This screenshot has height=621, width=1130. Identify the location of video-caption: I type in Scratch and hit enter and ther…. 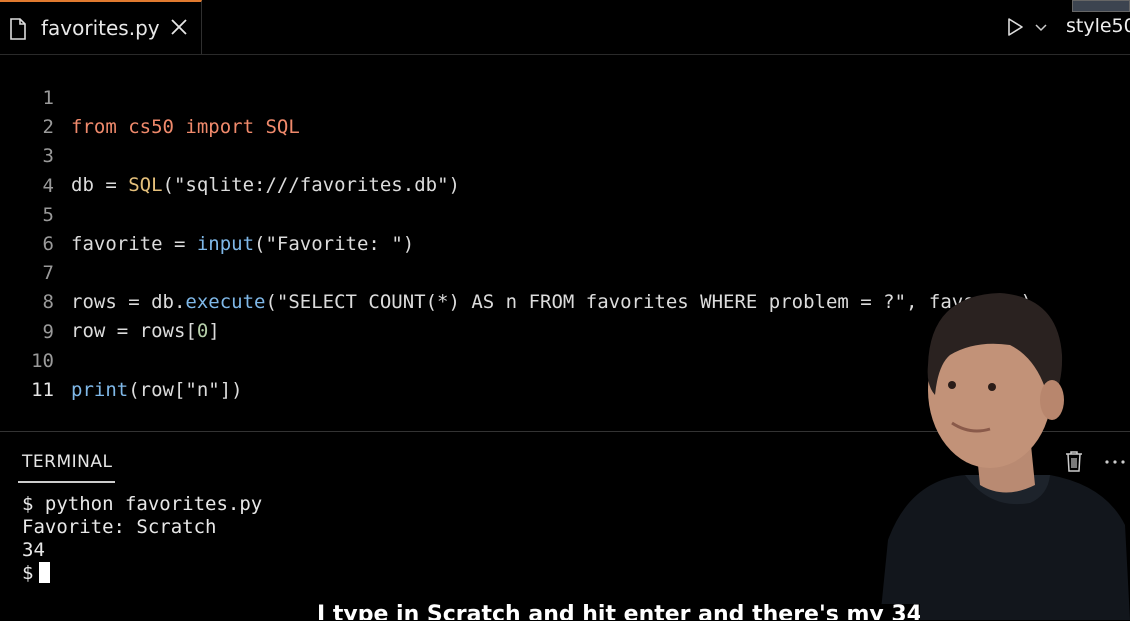
(612, 612).